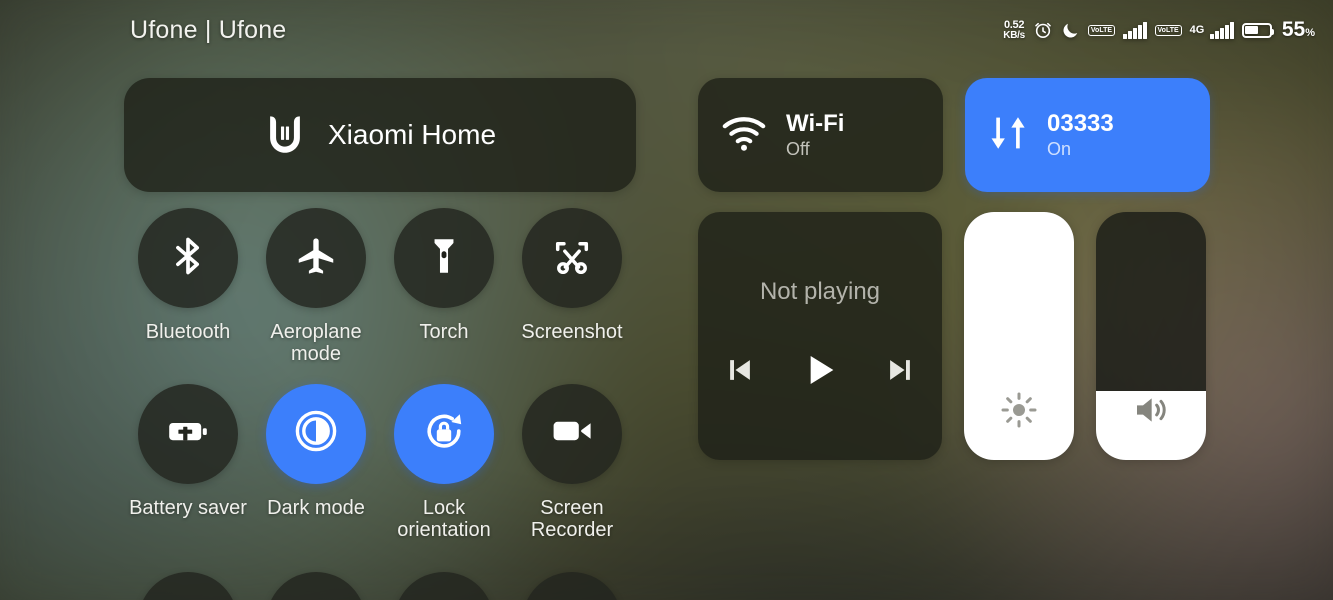  What do you see at coordinates (1043, 30) in the screenshot?
I see `alarm-icon` at bounding box center [1043, 30].